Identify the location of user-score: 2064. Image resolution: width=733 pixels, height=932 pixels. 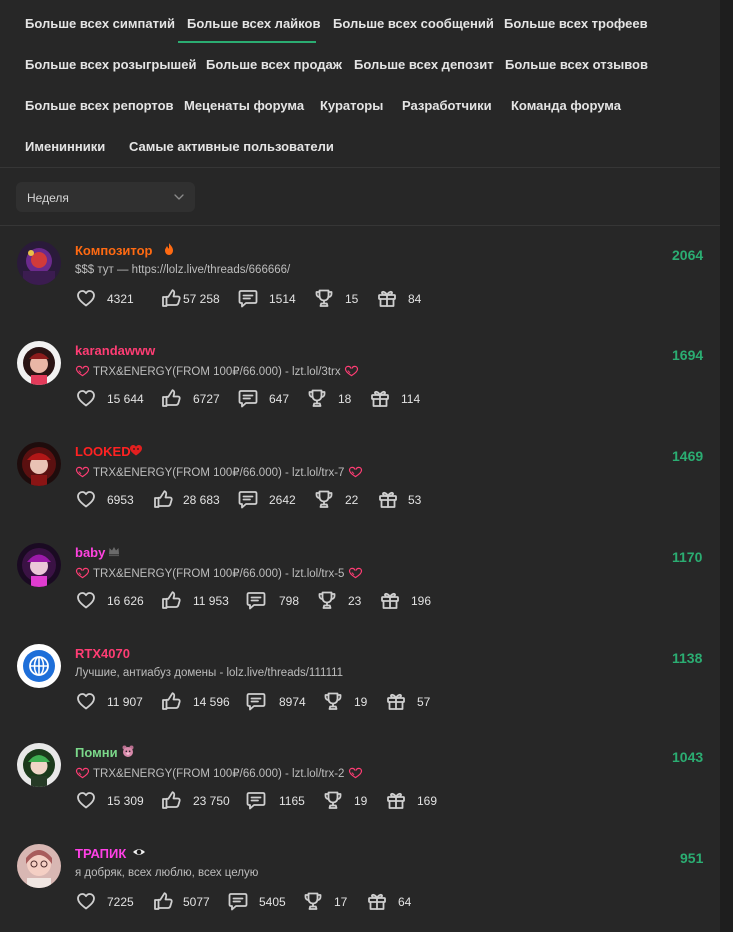
(688, 255).